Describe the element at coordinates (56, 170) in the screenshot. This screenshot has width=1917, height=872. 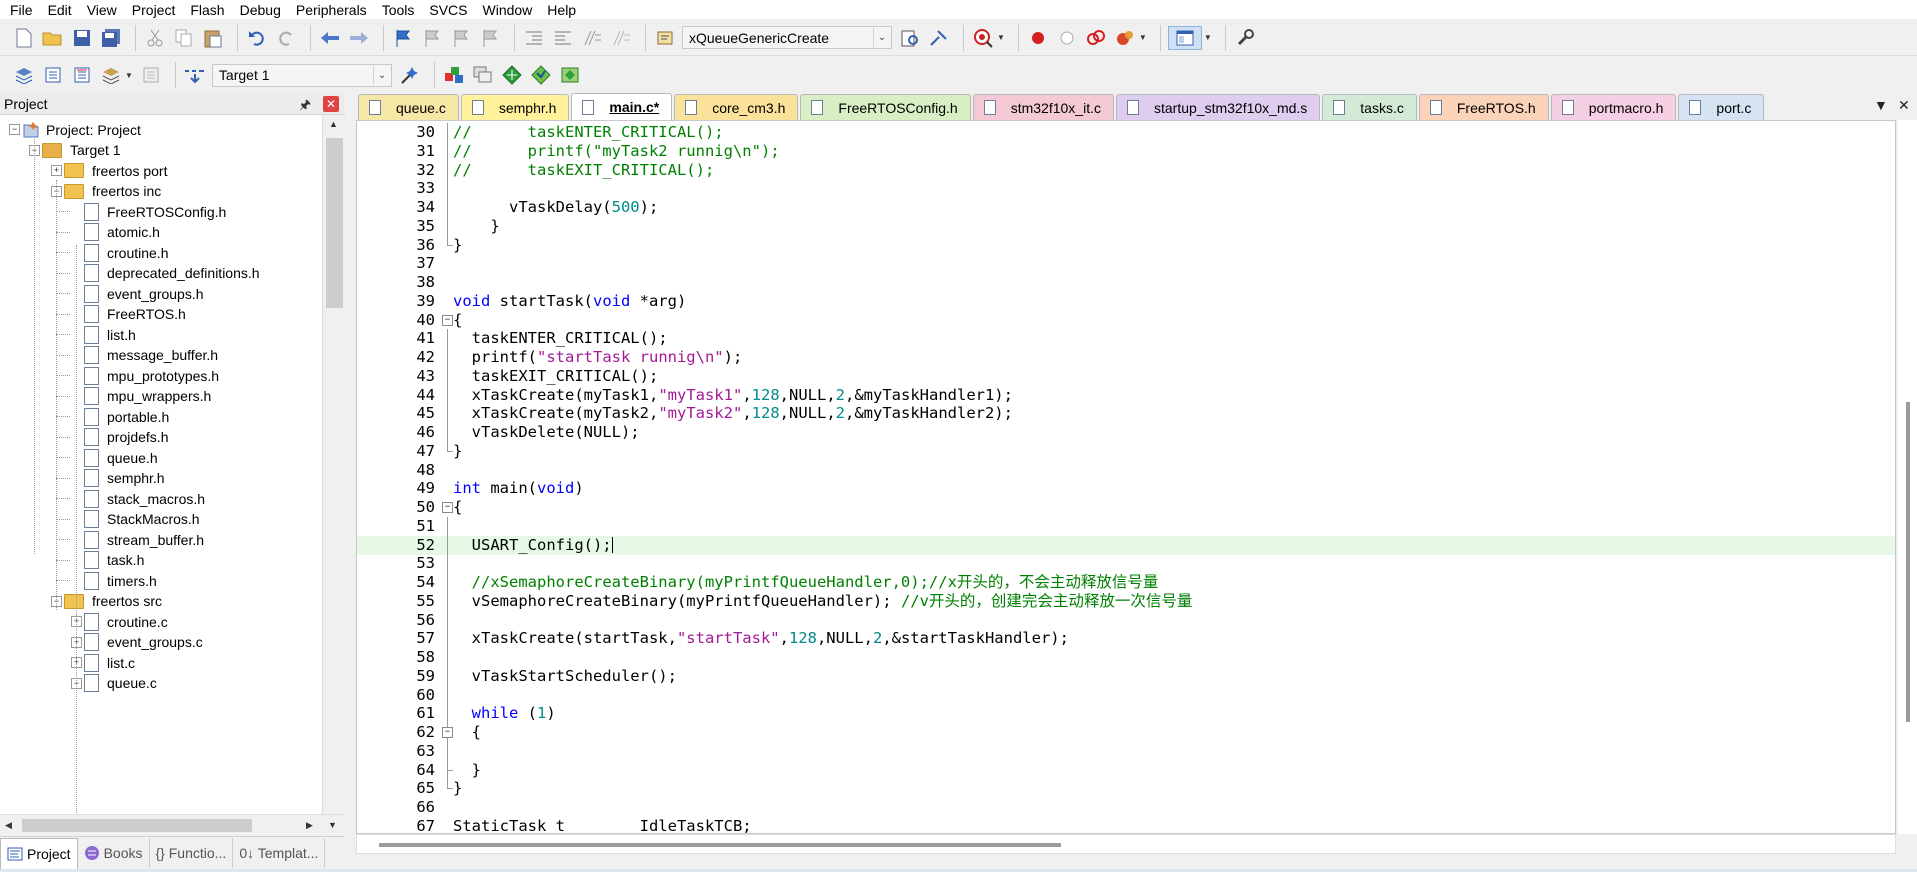
I see `expand-icon: +` at that location.